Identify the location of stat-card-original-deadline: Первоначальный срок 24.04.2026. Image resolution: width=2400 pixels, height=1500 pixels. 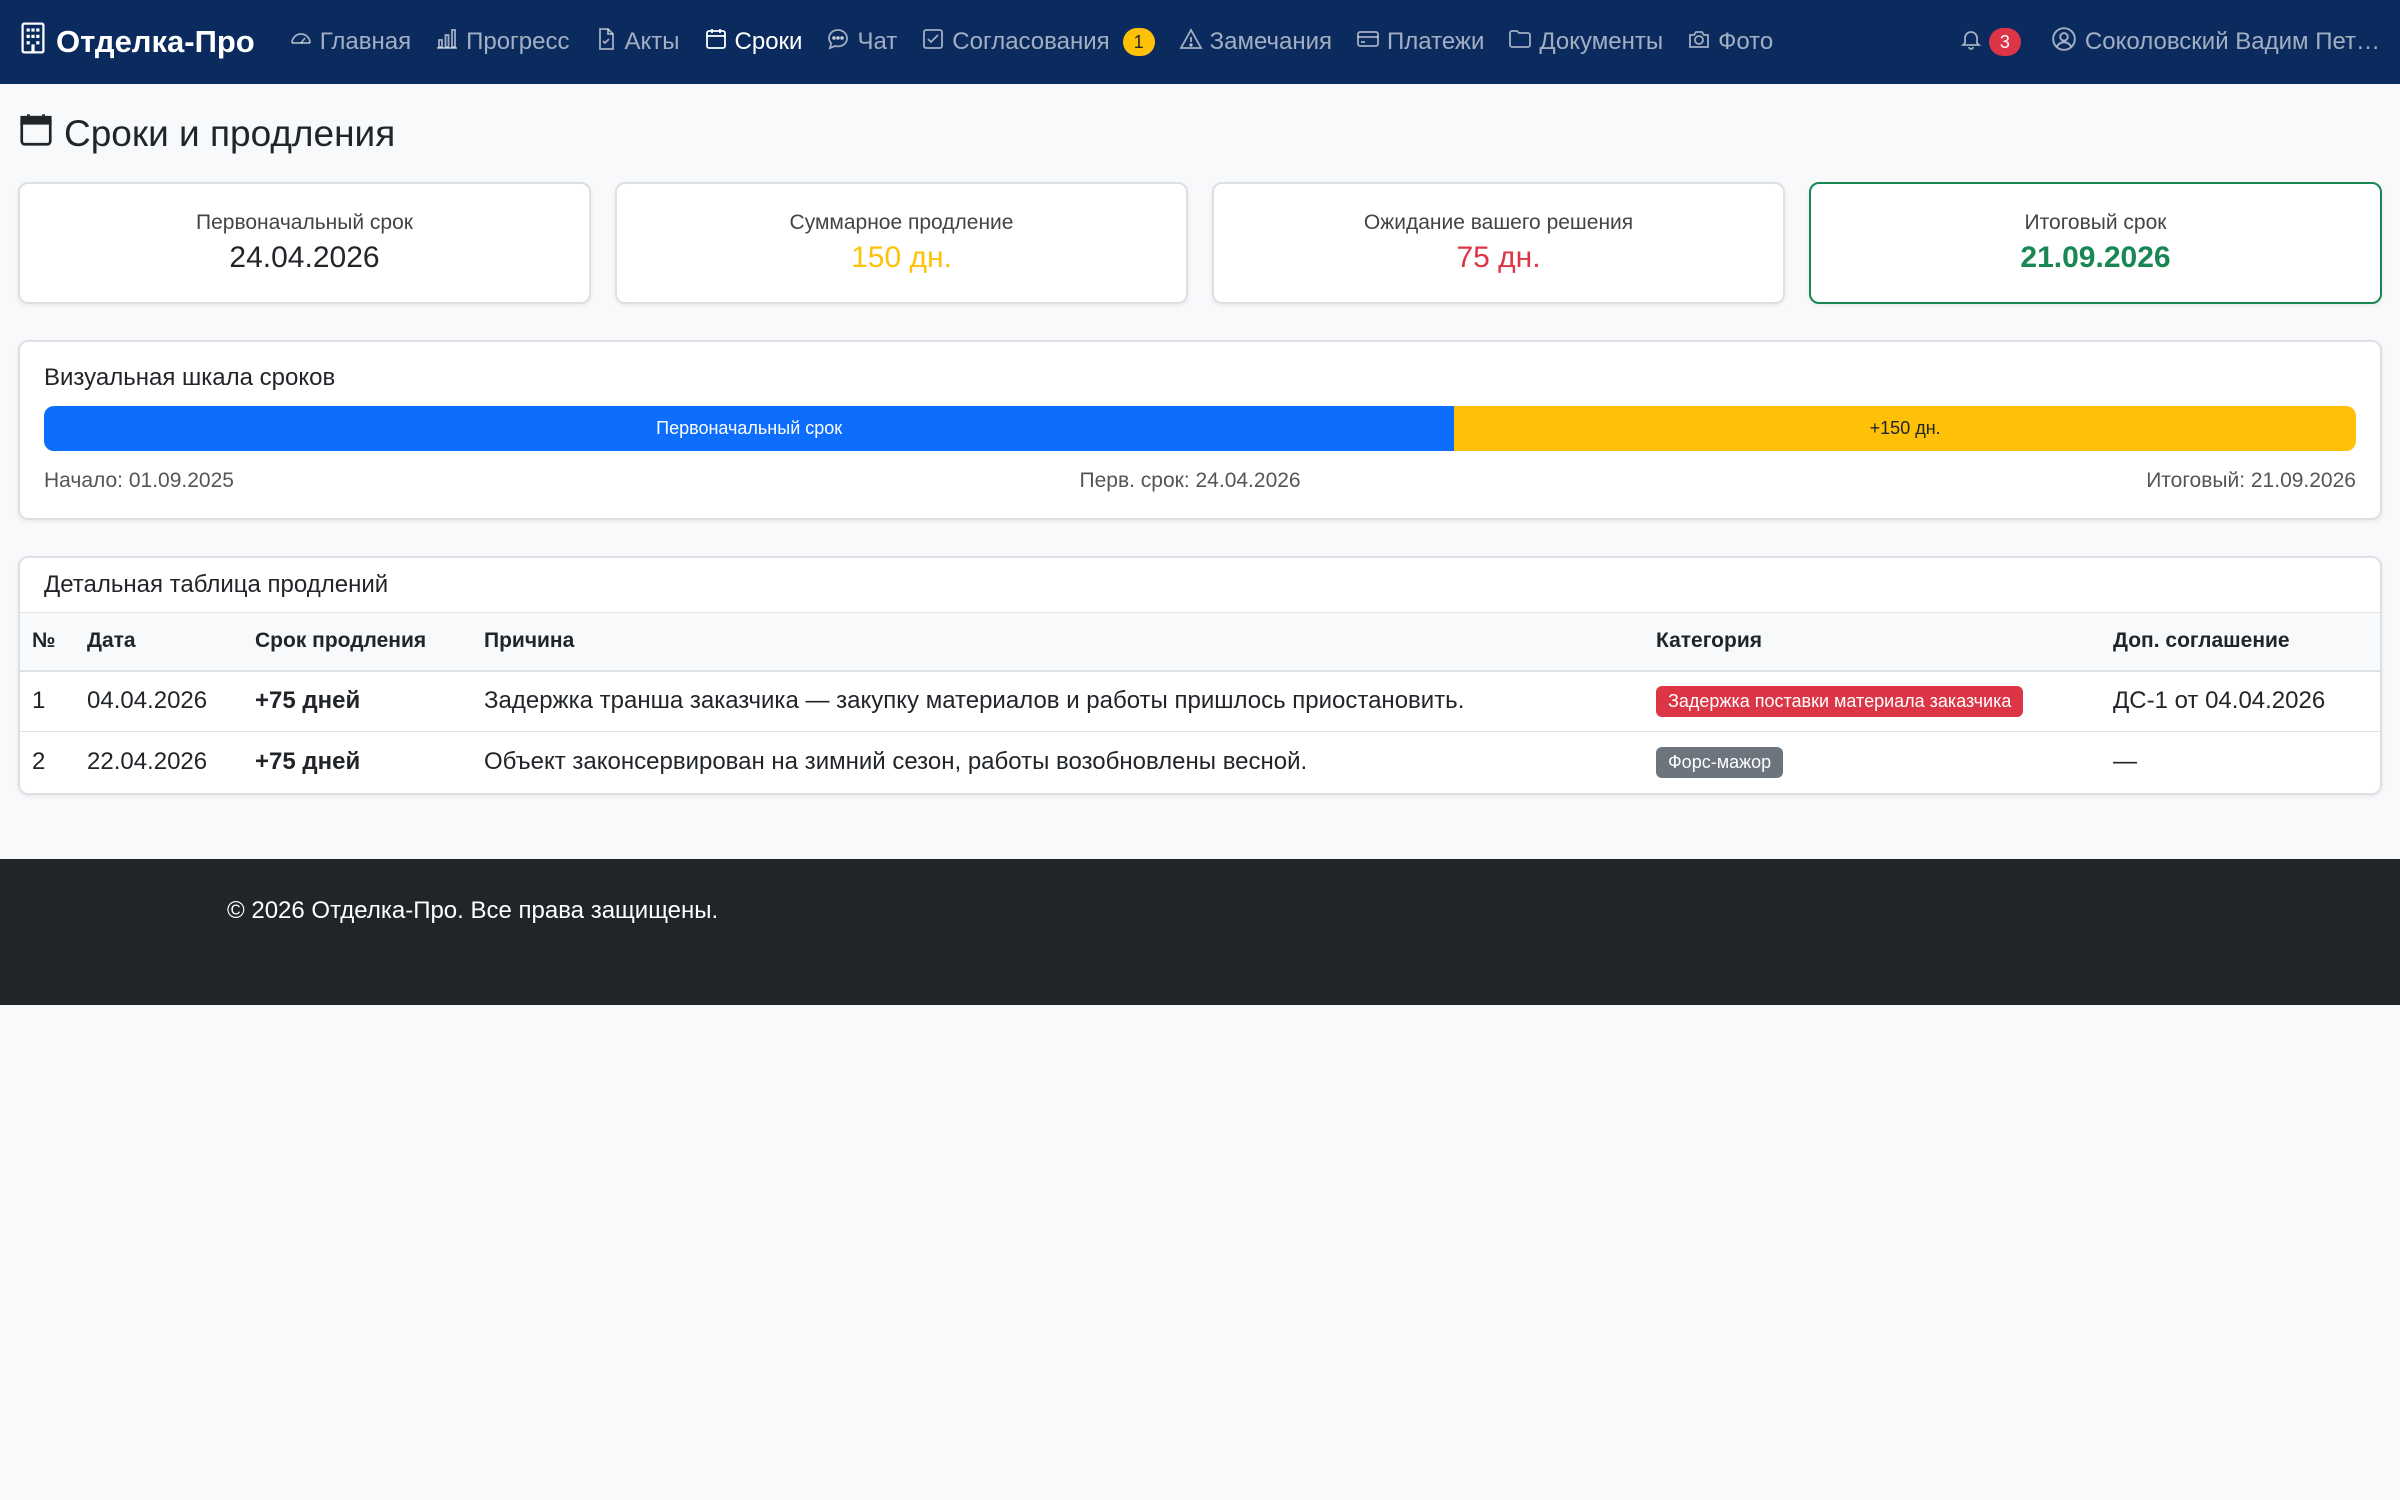
(304, 243).